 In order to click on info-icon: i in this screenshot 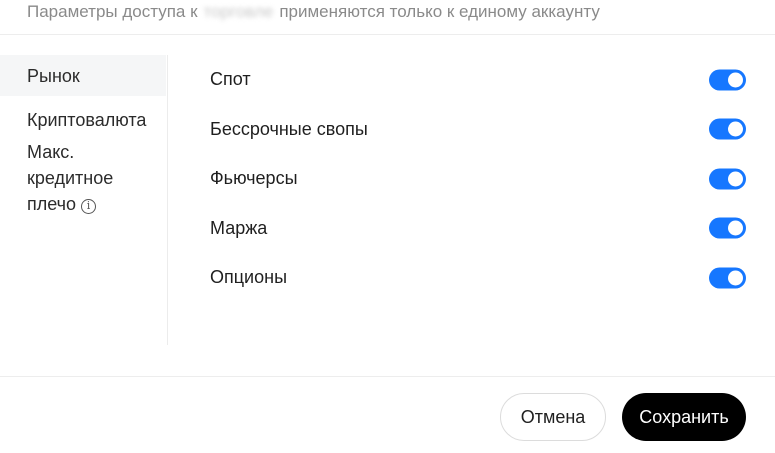, I will do `click(89, 206)`.